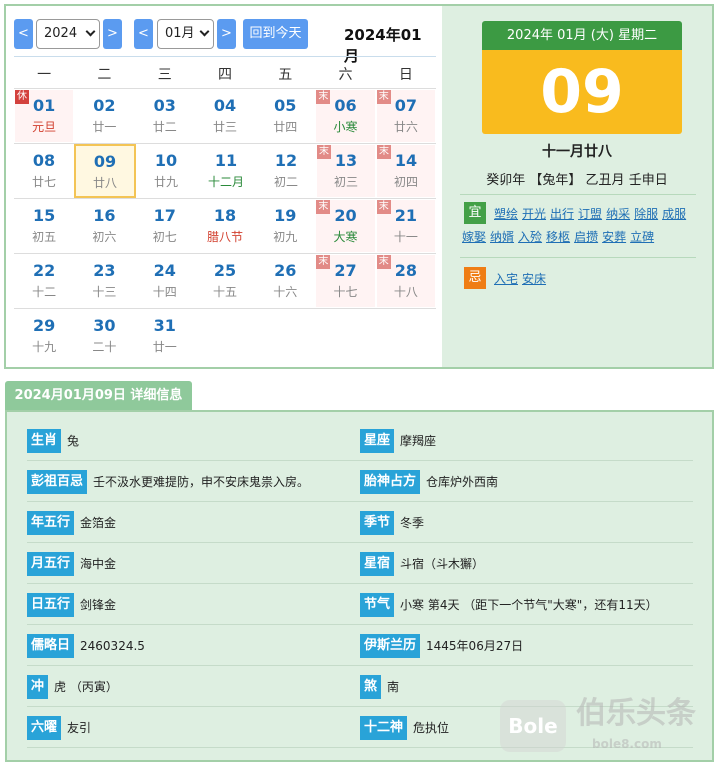 This screenshot has height=770, width=719. What do you see at coordinates (105, 171) in the screenshot?
I see `today-cell: 09 廿八` at bounding box center [105, 171].